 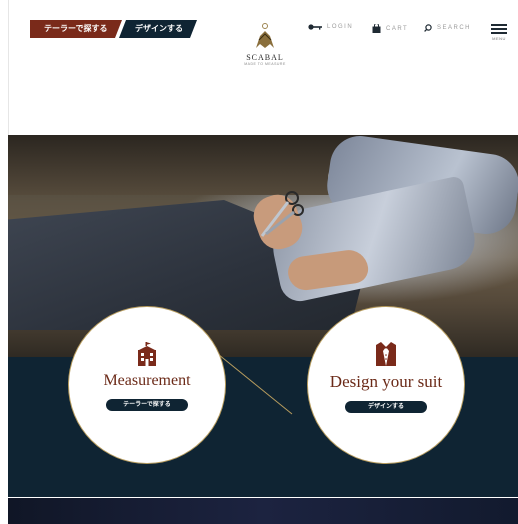 I want to click on design-suit-card: Design your suit デザインする, so click(x=386, y=385).